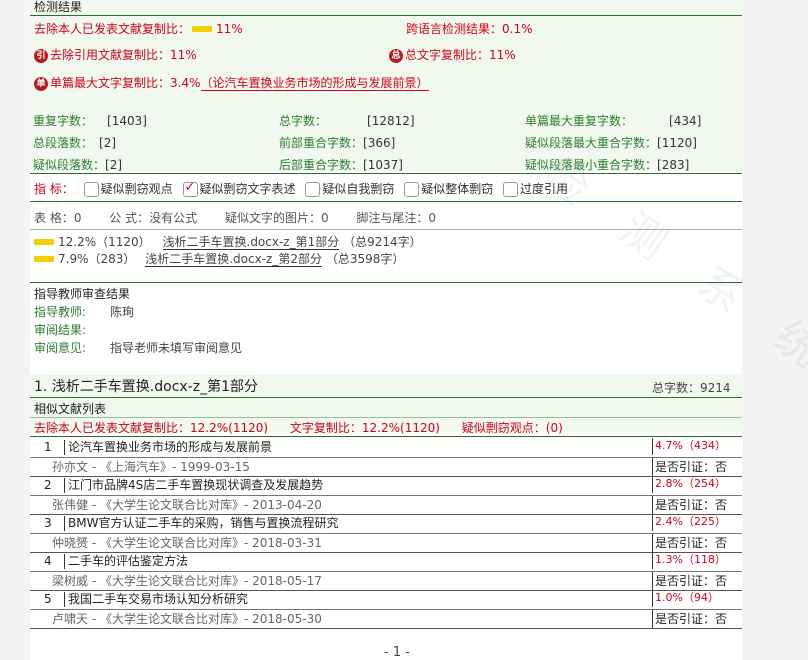 This screenshot has height=660, width=808. I want to click on reference-title: BMW官方认证二手车的采购，销售与置换流程研究, so click(203, 523).